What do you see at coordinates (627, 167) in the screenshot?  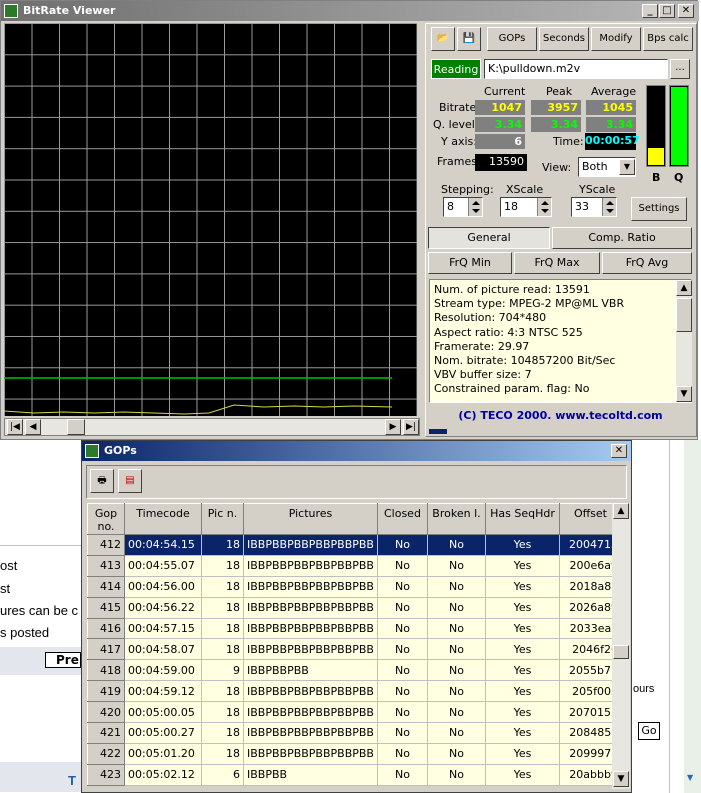 I see `chevron-down-icon: ▼` at bounding box center [627, 167].